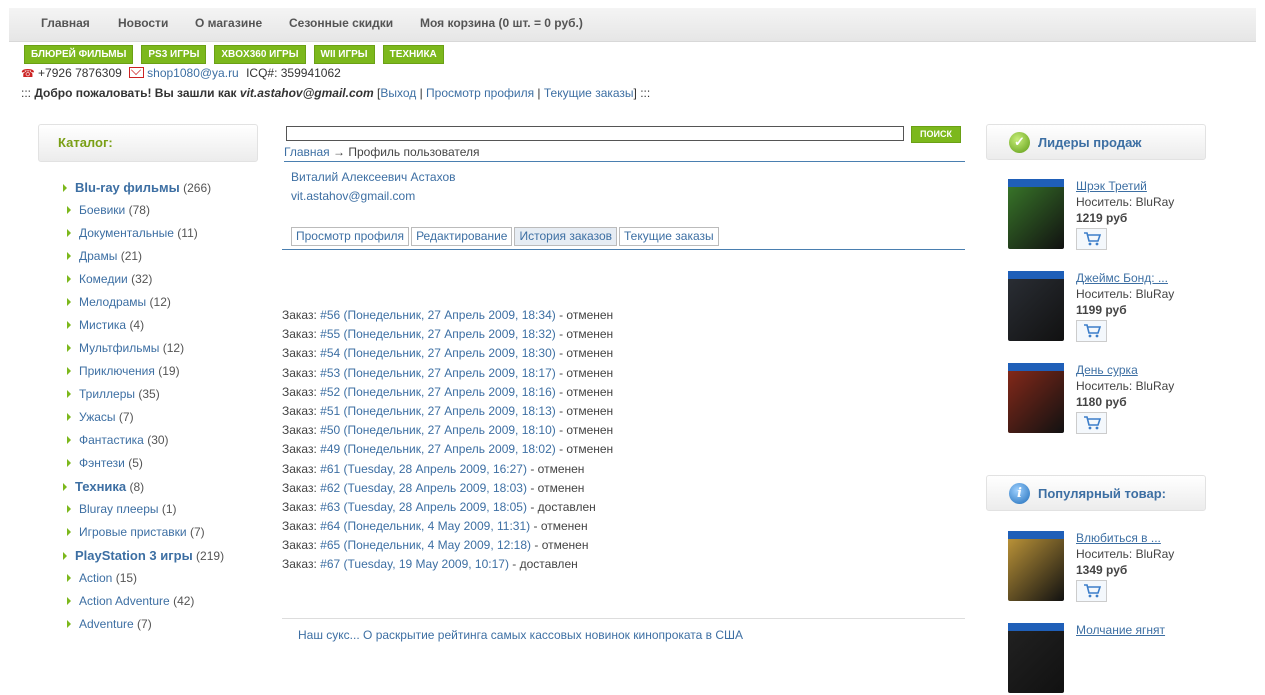 The image size is (1265, 695). I want to click on order-link: #53 (Понедельник, 27 Апрель 2009, 18:17), so click(438, 373).